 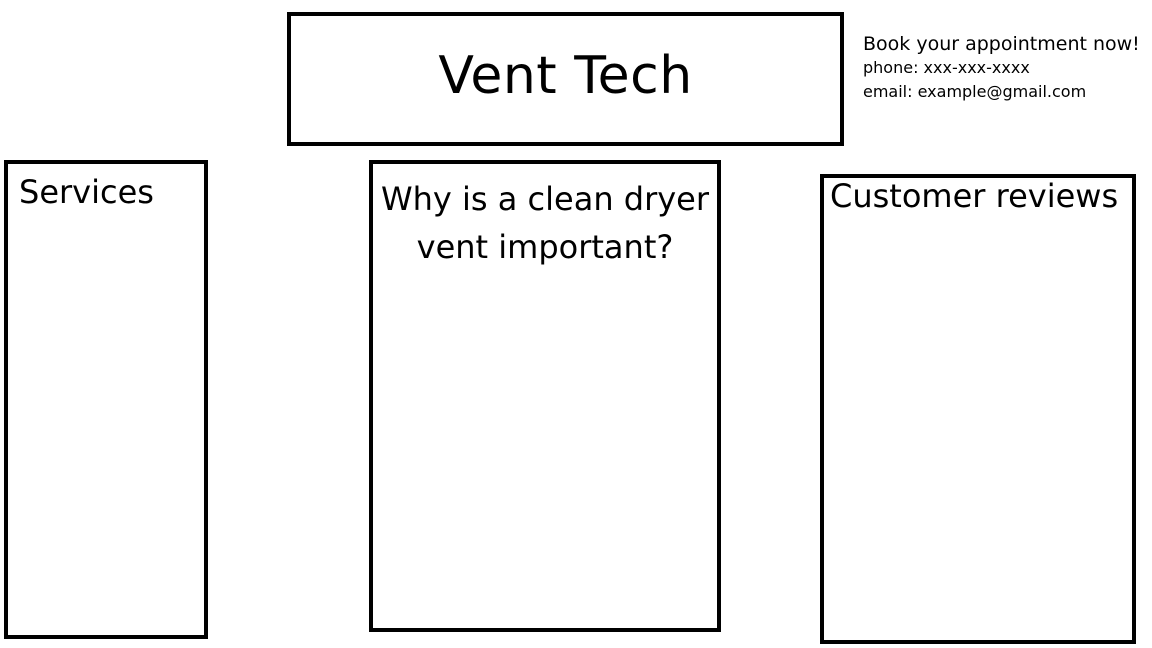 What do you see at coordinates (545, 223) in the screenshot?
I see `why-clean-heading: Why is a clean dryer vent important?` at bounding box center [545, 223].